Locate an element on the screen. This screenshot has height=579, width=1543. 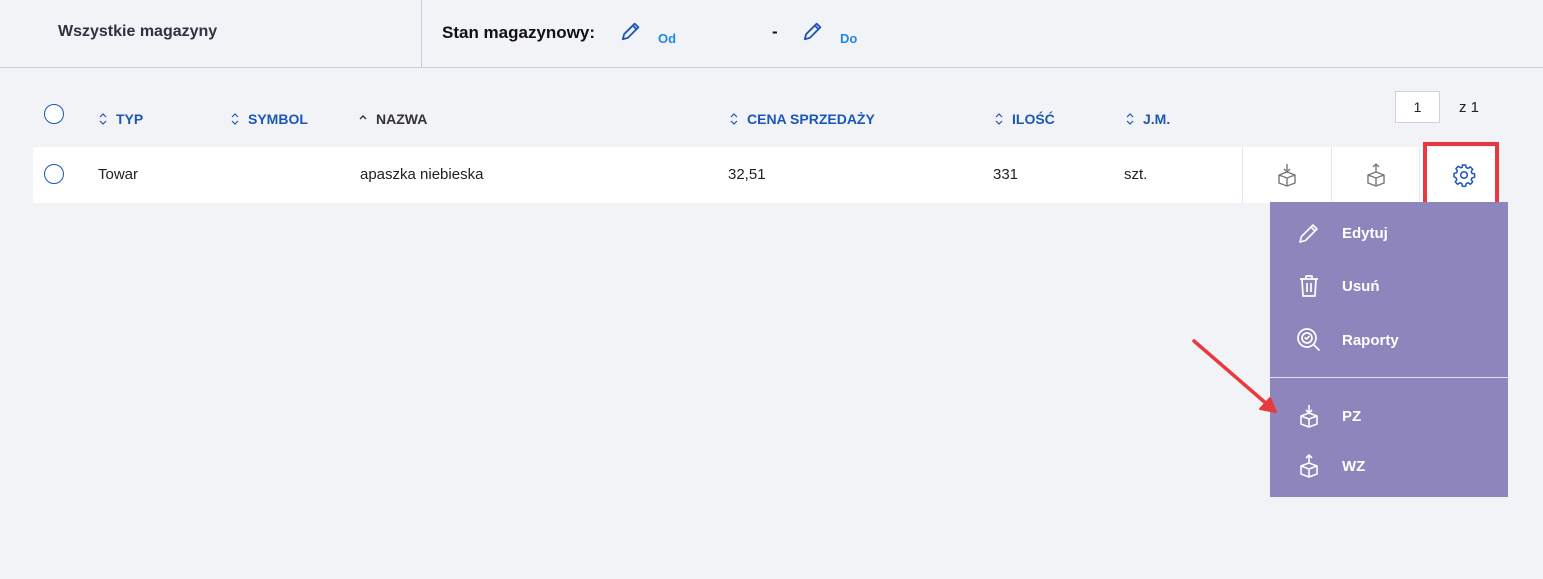
row-wz-button is located at coordinates (1375, 175).